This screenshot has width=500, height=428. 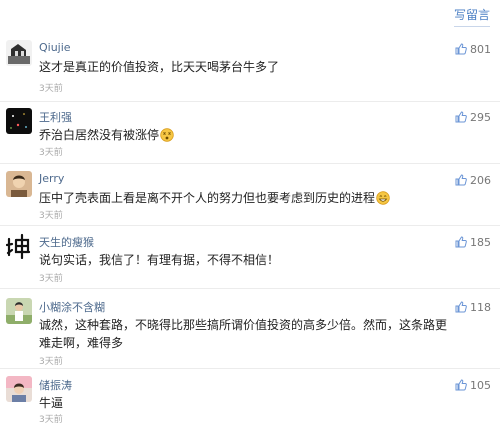 I want to click on like-count: 105, so click(x=480, y=385).